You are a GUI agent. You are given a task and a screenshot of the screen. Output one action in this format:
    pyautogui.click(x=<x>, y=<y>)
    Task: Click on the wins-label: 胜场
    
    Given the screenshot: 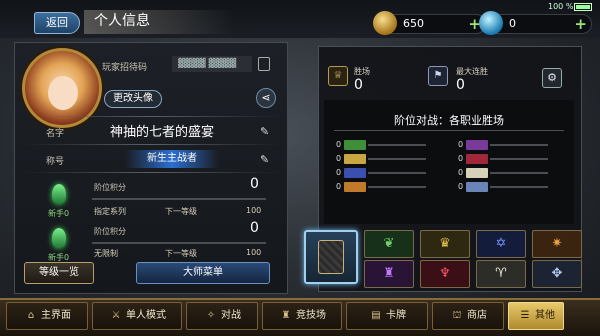 What is the action you would take?
    pyautogui.click(x=362, y=71)
    